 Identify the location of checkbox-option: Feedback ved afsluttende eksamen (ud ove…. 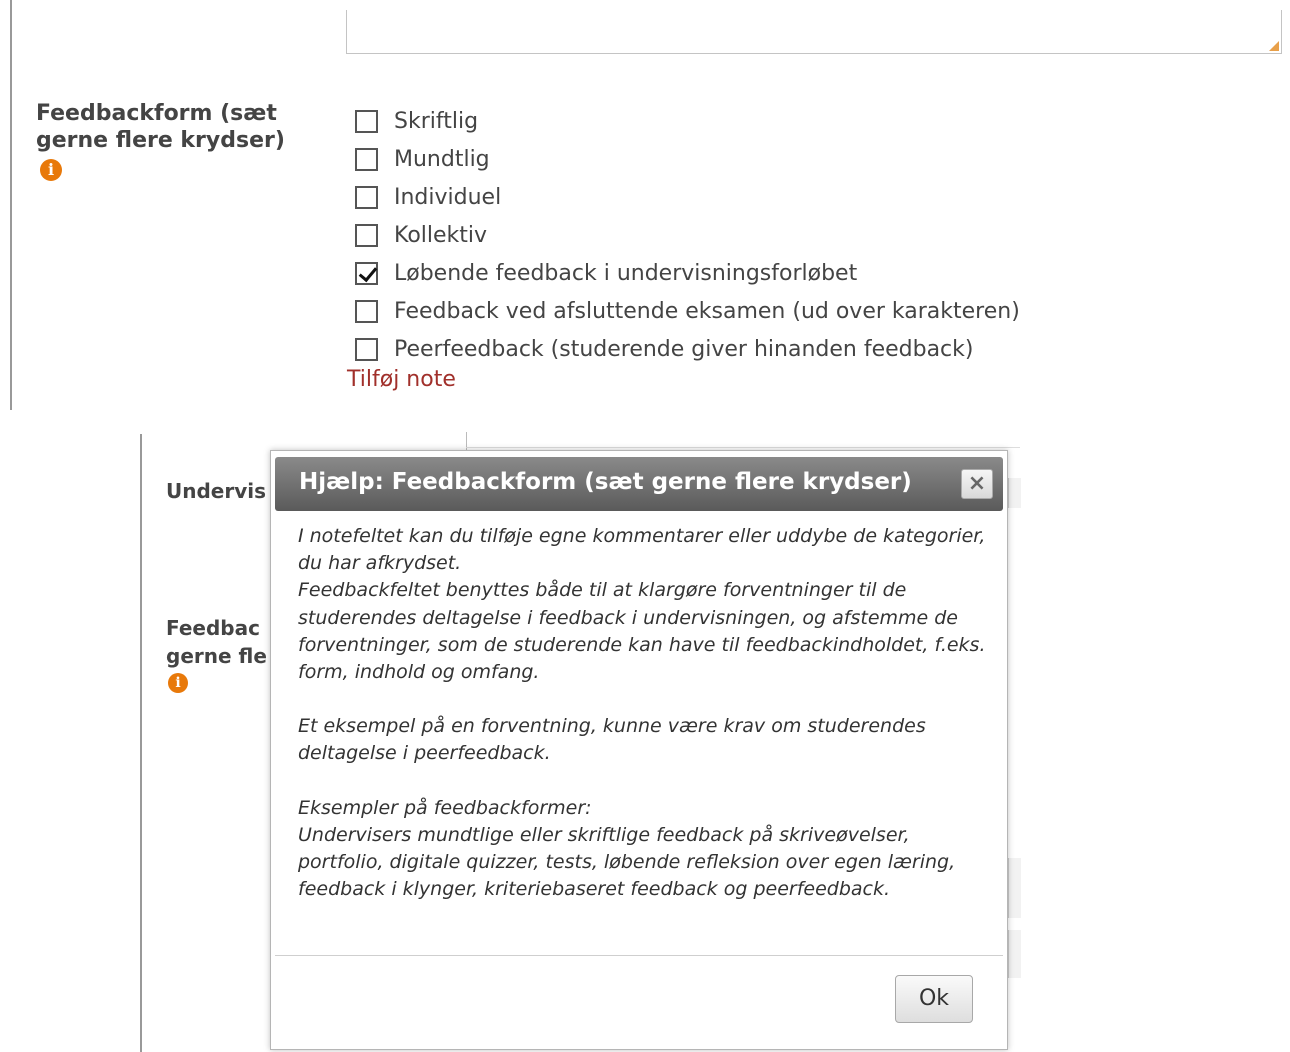
(687, 311).